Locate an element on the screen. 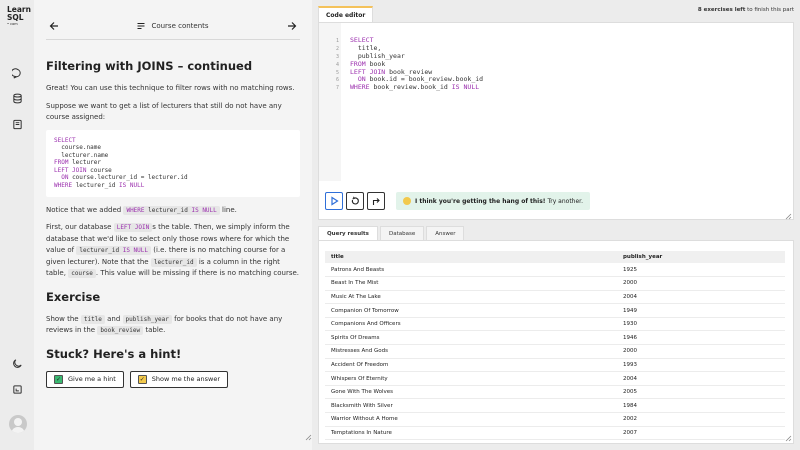 This screenshot has width=800, height=450. p4-code1: LEFT JOIN is located at coordinates (133, 228).